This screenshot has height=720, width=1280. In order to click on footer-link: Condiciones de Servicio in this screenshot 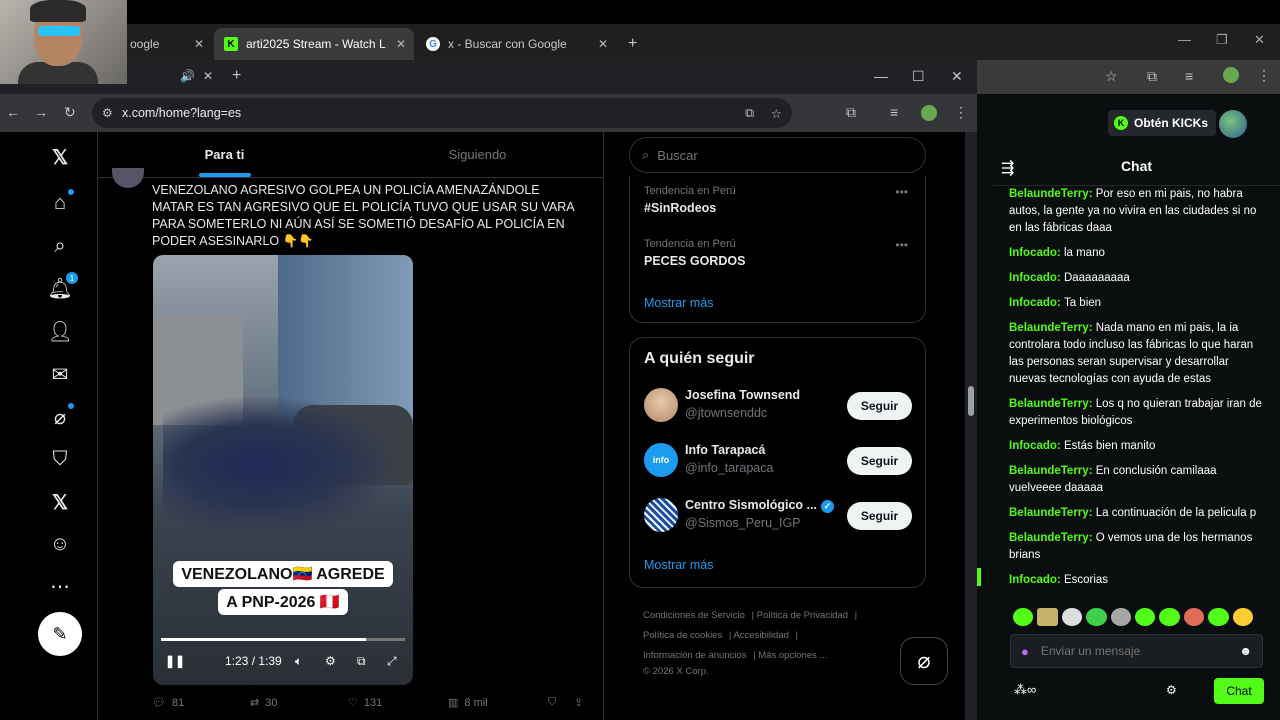, I will do `click(694, 615)`.